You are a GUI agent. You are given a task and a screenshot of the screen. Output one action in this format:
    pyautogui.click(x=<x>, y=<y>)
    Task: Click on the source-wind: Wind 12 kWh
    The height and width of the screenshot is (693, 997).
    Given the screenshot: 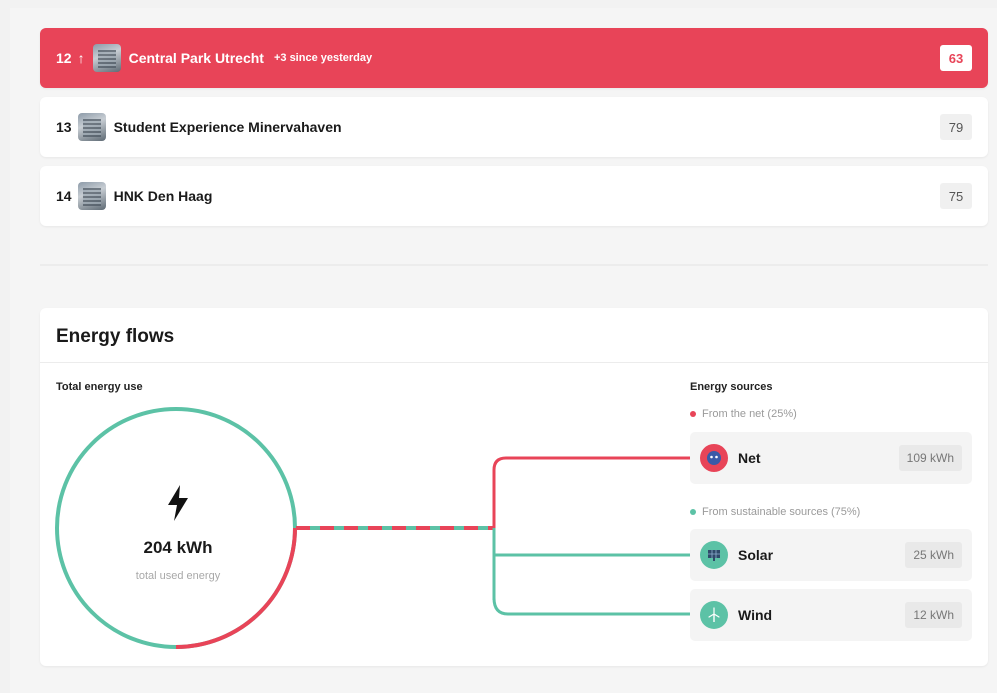 What is the action you would take?
    pyautogui.click(x=831, y=615)
    